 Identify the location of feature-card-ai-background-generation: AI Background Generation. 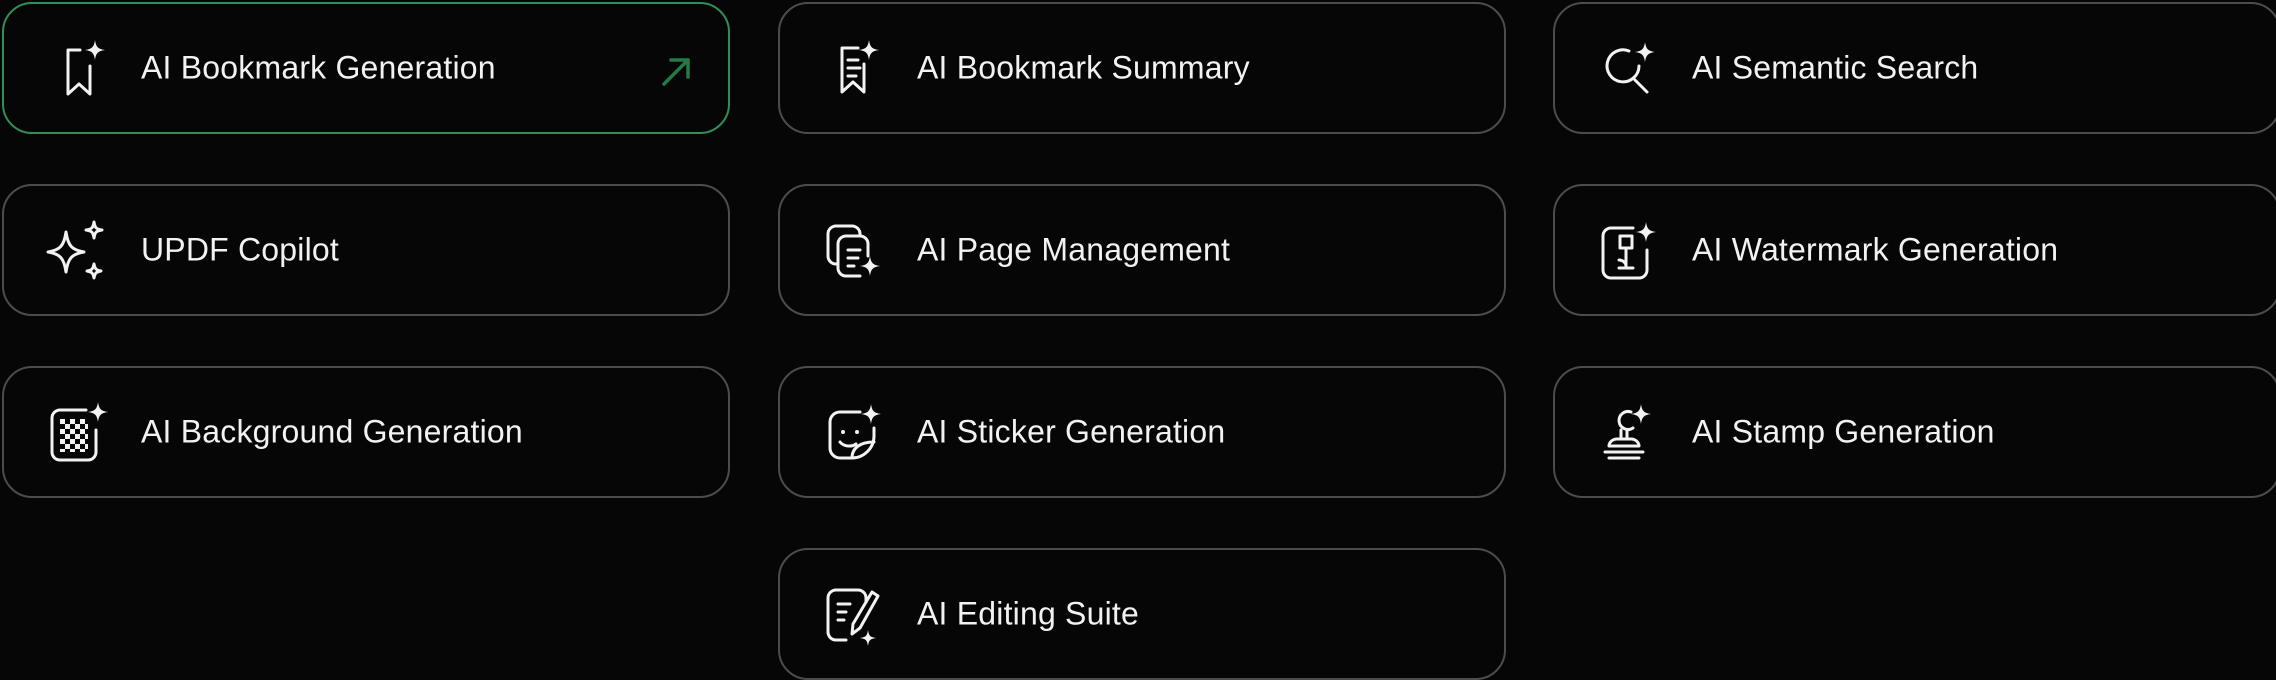
(366, 432).